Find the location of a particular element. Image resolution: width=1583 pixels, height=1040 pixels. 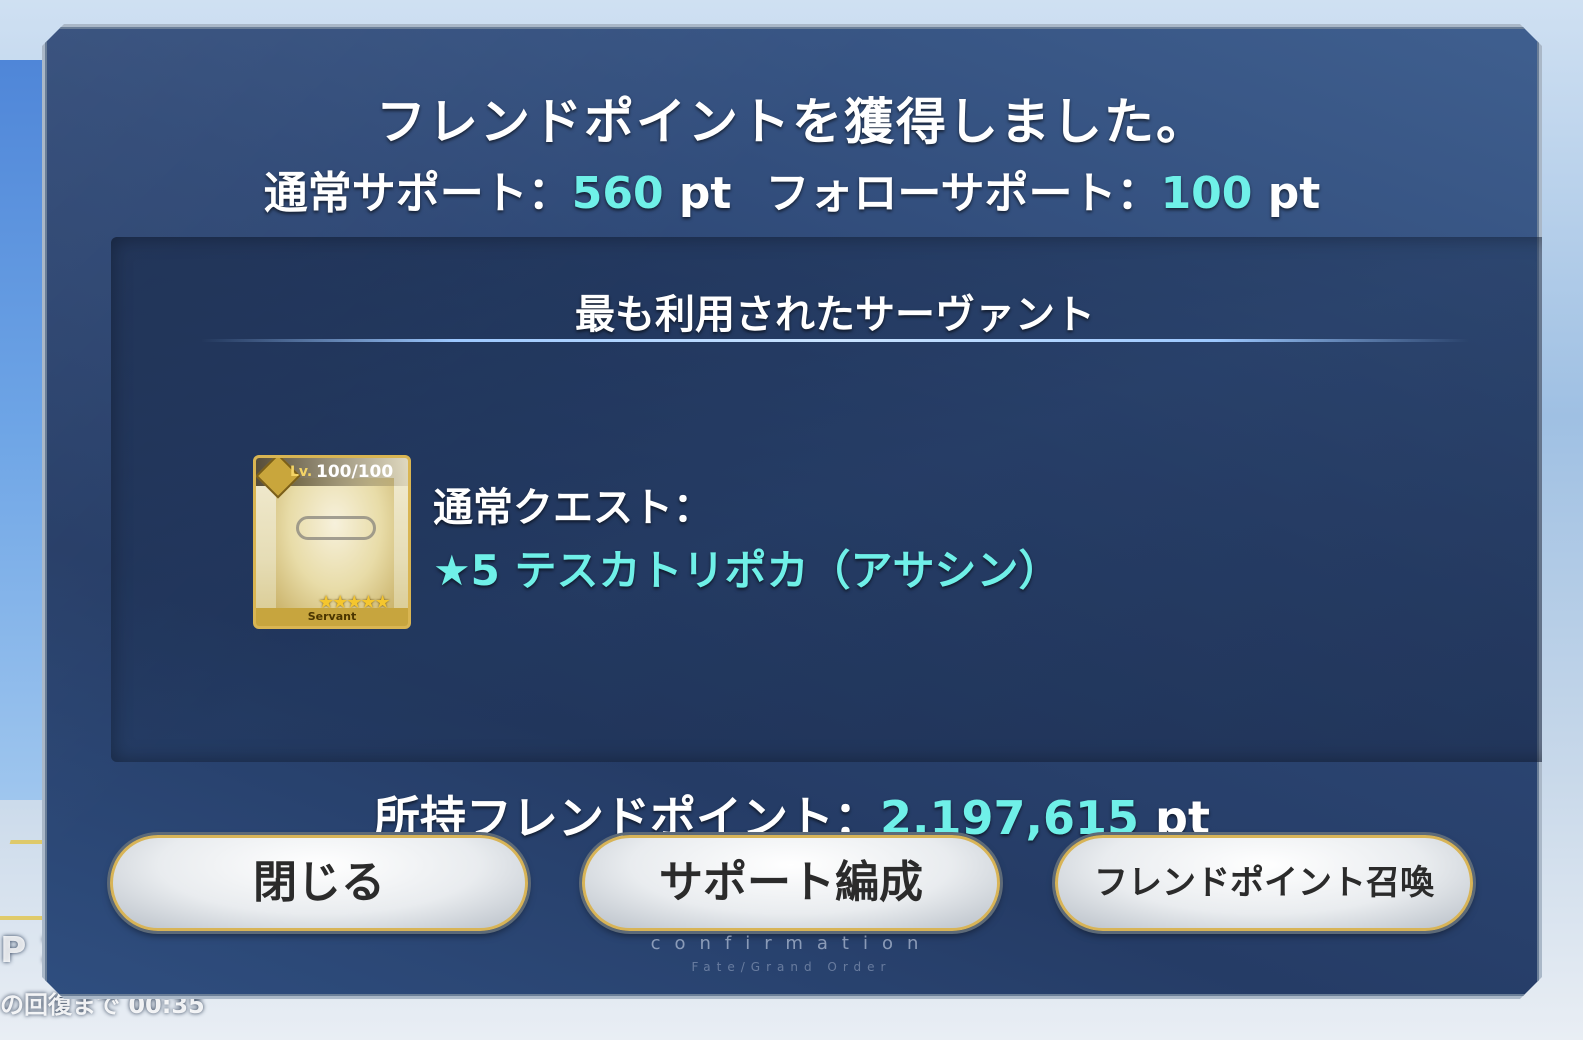

dialog-title: フレンドポイントを獲得しました。 is located at coordinates (792, 122).